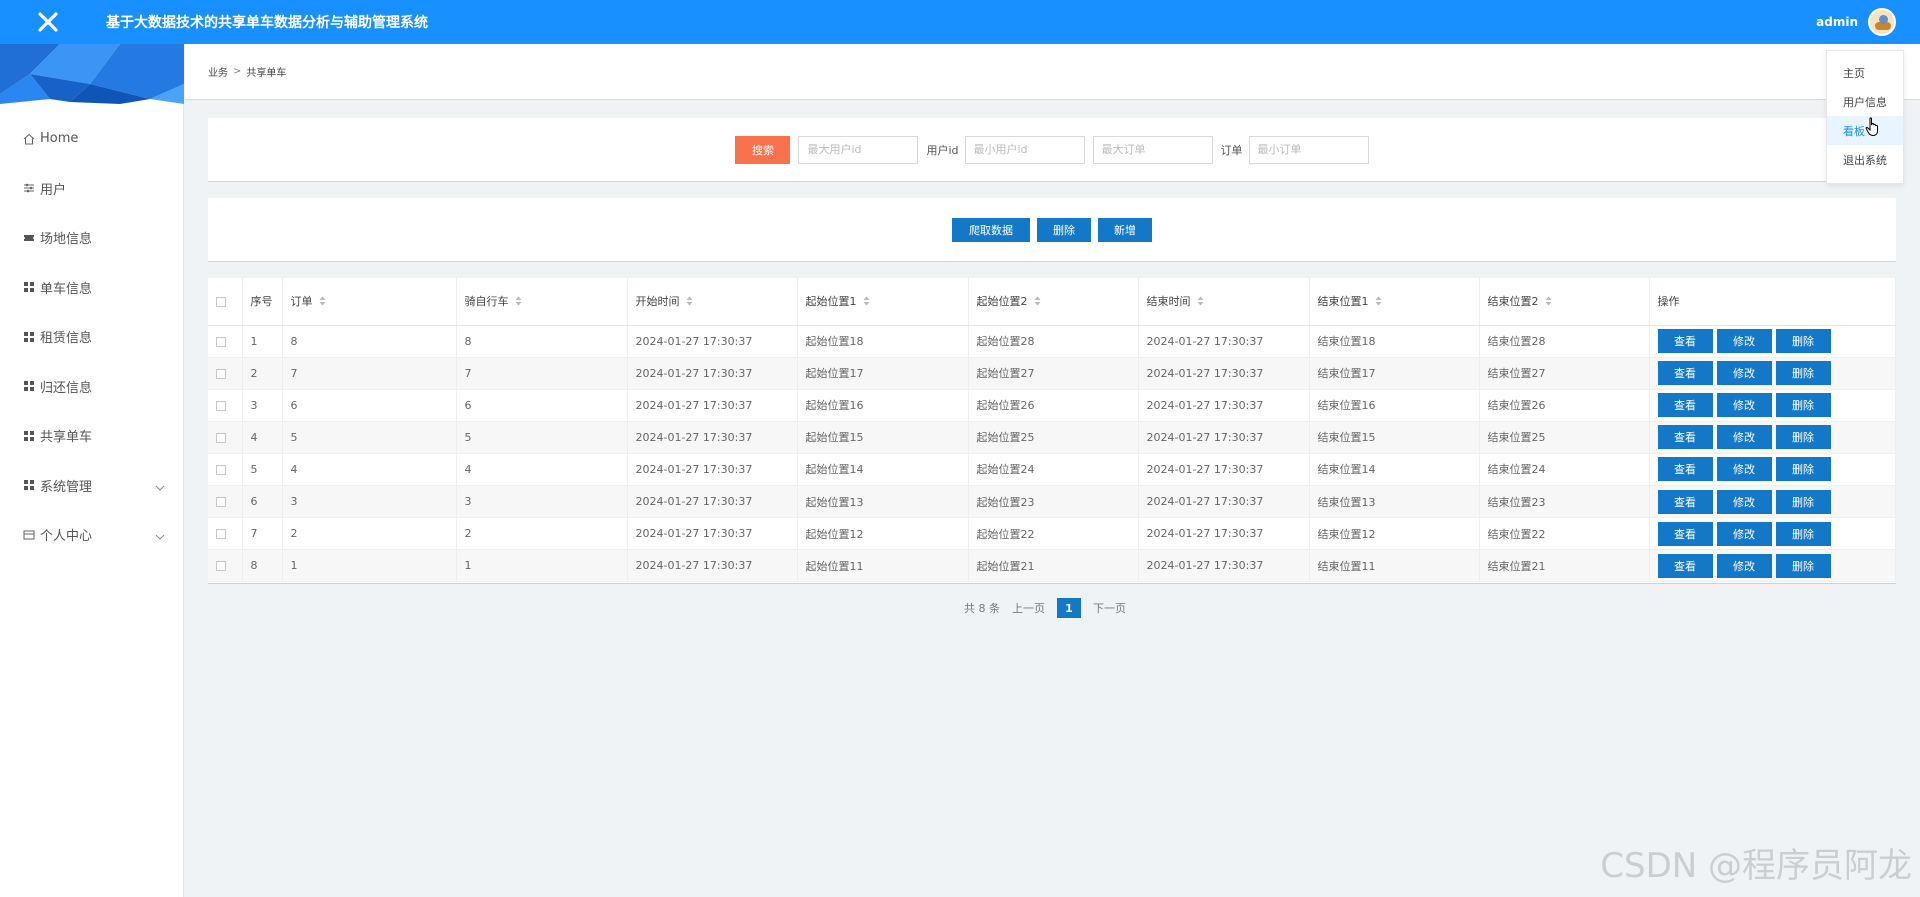  I want to click on order-label: 订单, so click(1231, 150).